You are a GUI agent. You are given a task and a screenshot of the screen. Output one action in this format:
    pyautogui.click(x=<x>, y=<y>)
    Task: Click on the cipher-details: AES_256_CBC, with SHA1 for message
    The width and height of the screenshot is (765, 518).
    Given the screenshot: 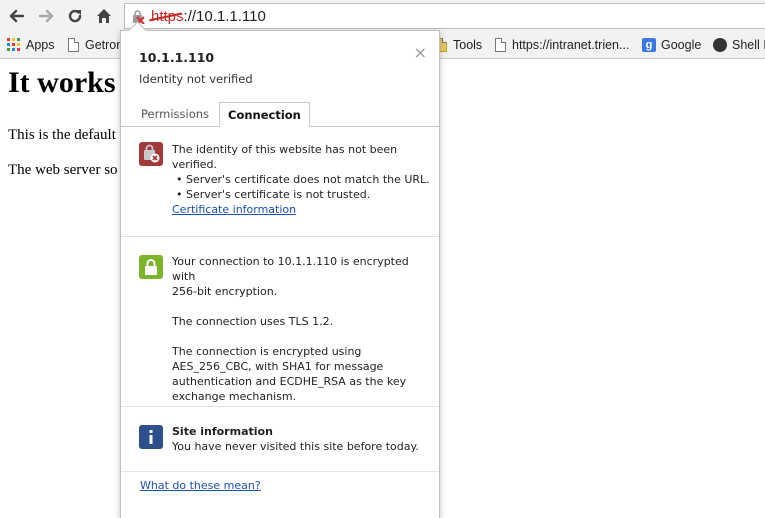 What is the action you would take?
    pyautogui.click(x=278, y=366)
    